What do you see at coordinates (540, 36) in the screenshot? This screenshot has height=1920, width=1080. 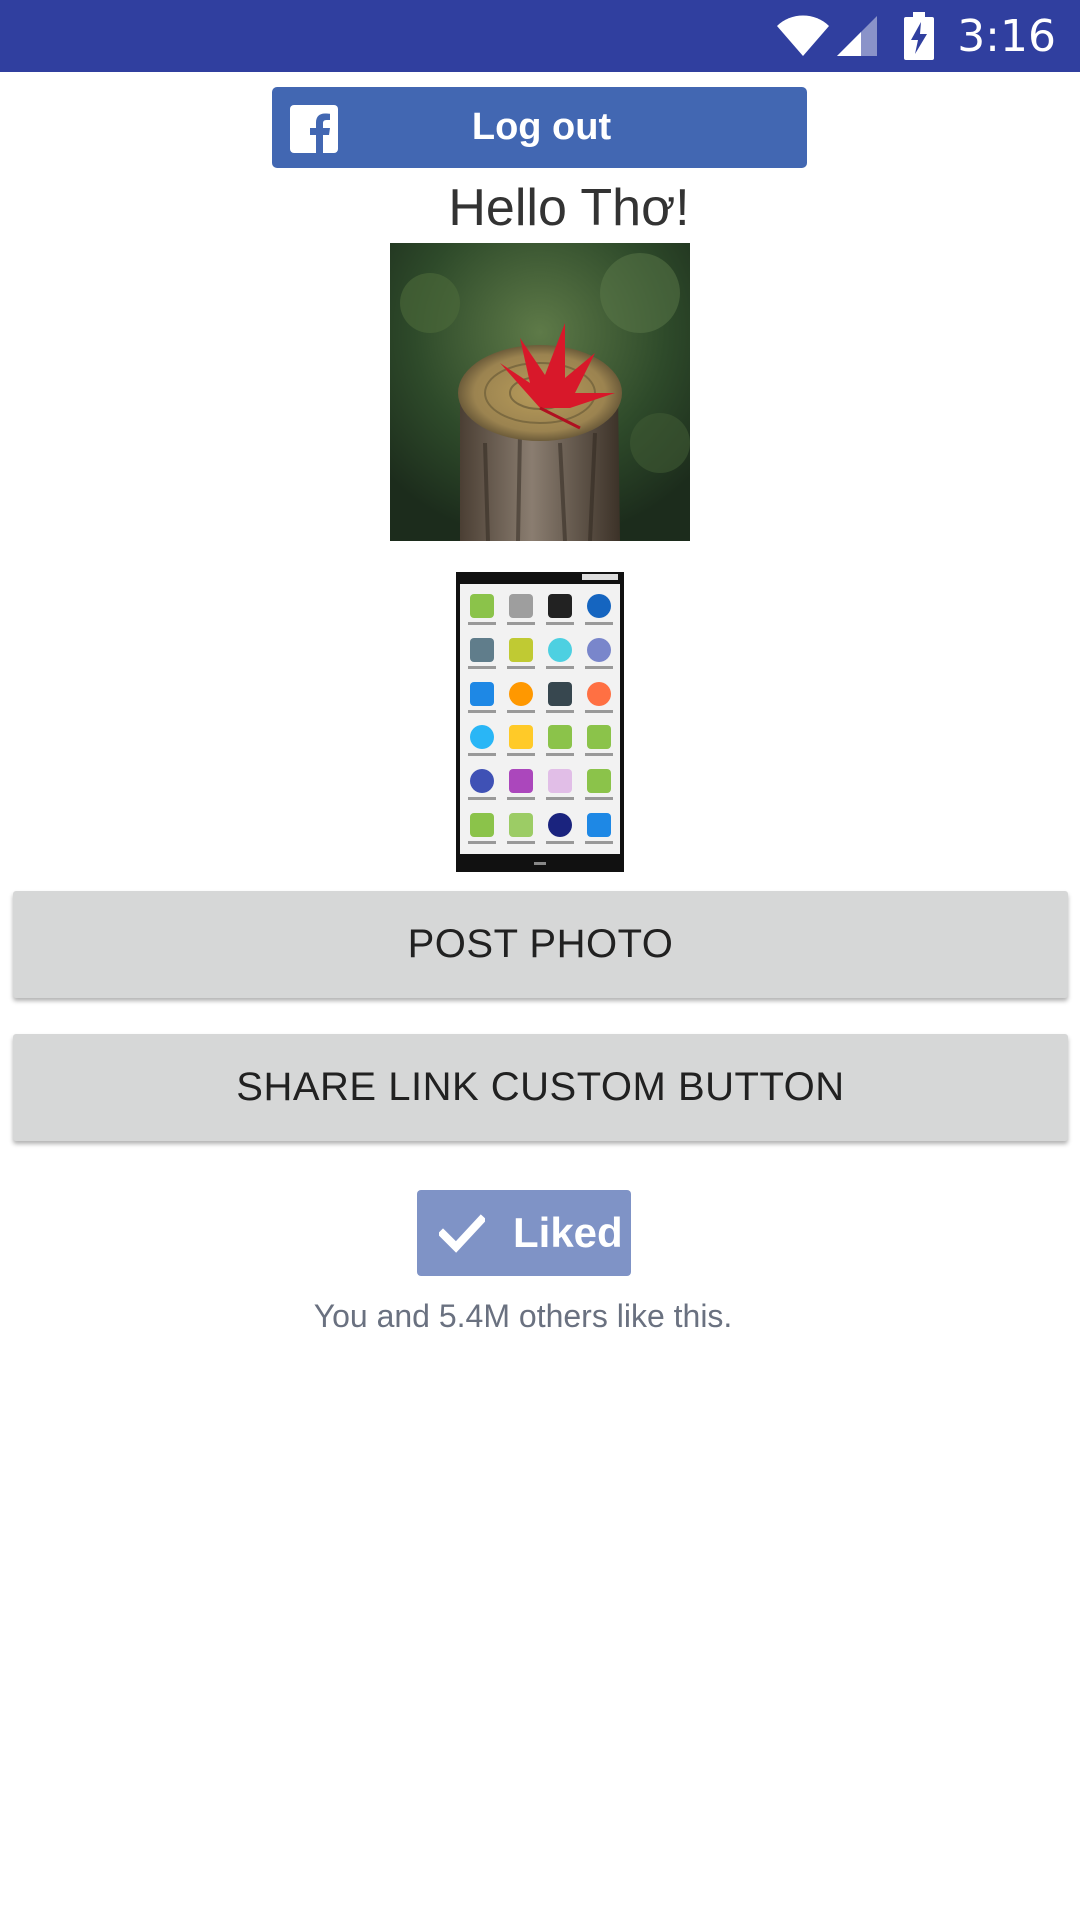 I see `status-bar: 3:16` at bounding box center [540, 36].